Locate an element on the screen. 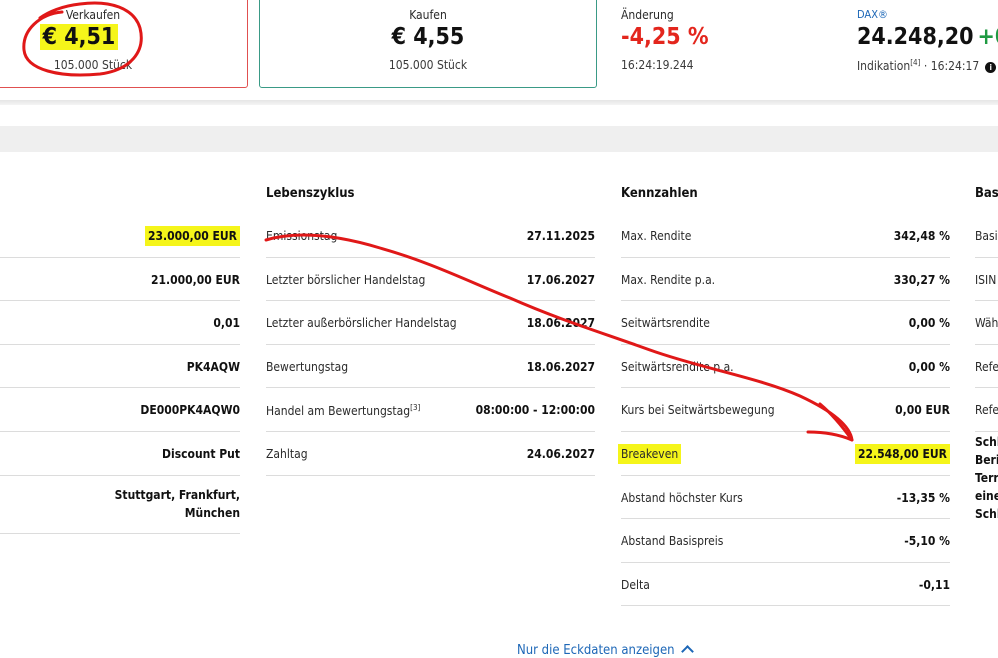  table-row: ISIN is located at coordinates (986, 280).